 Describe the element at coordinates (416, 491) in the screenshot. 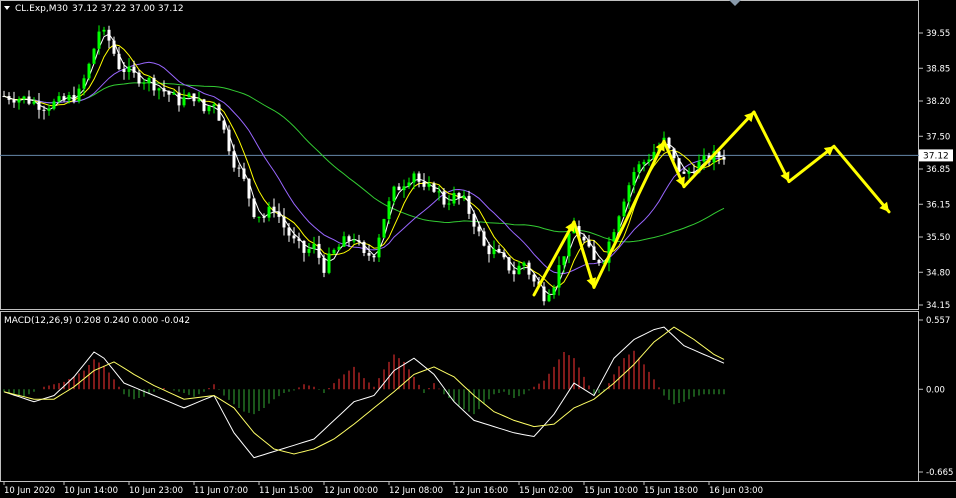

I see `time-tick-label: 12 Jun 08:00` at that location.